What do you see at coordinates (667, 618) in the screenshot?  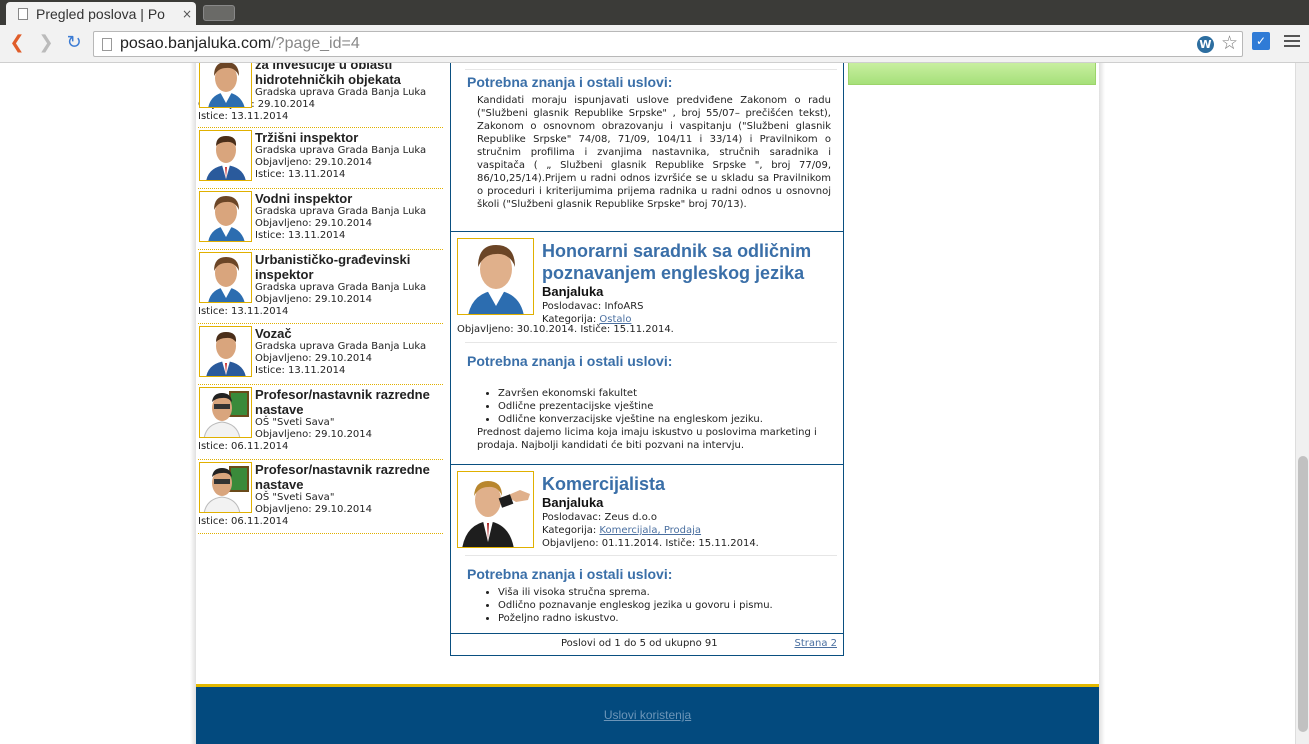 I see `list-item: Poželjno radno iskustvo.` at bounding box center [667, 618].